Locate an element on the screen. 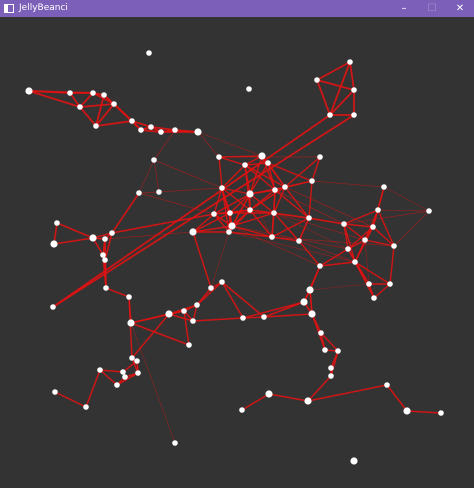 The width and height of the screenshot is (474, 488). maximize-button: ☐ is located at coordinates (432, 8).